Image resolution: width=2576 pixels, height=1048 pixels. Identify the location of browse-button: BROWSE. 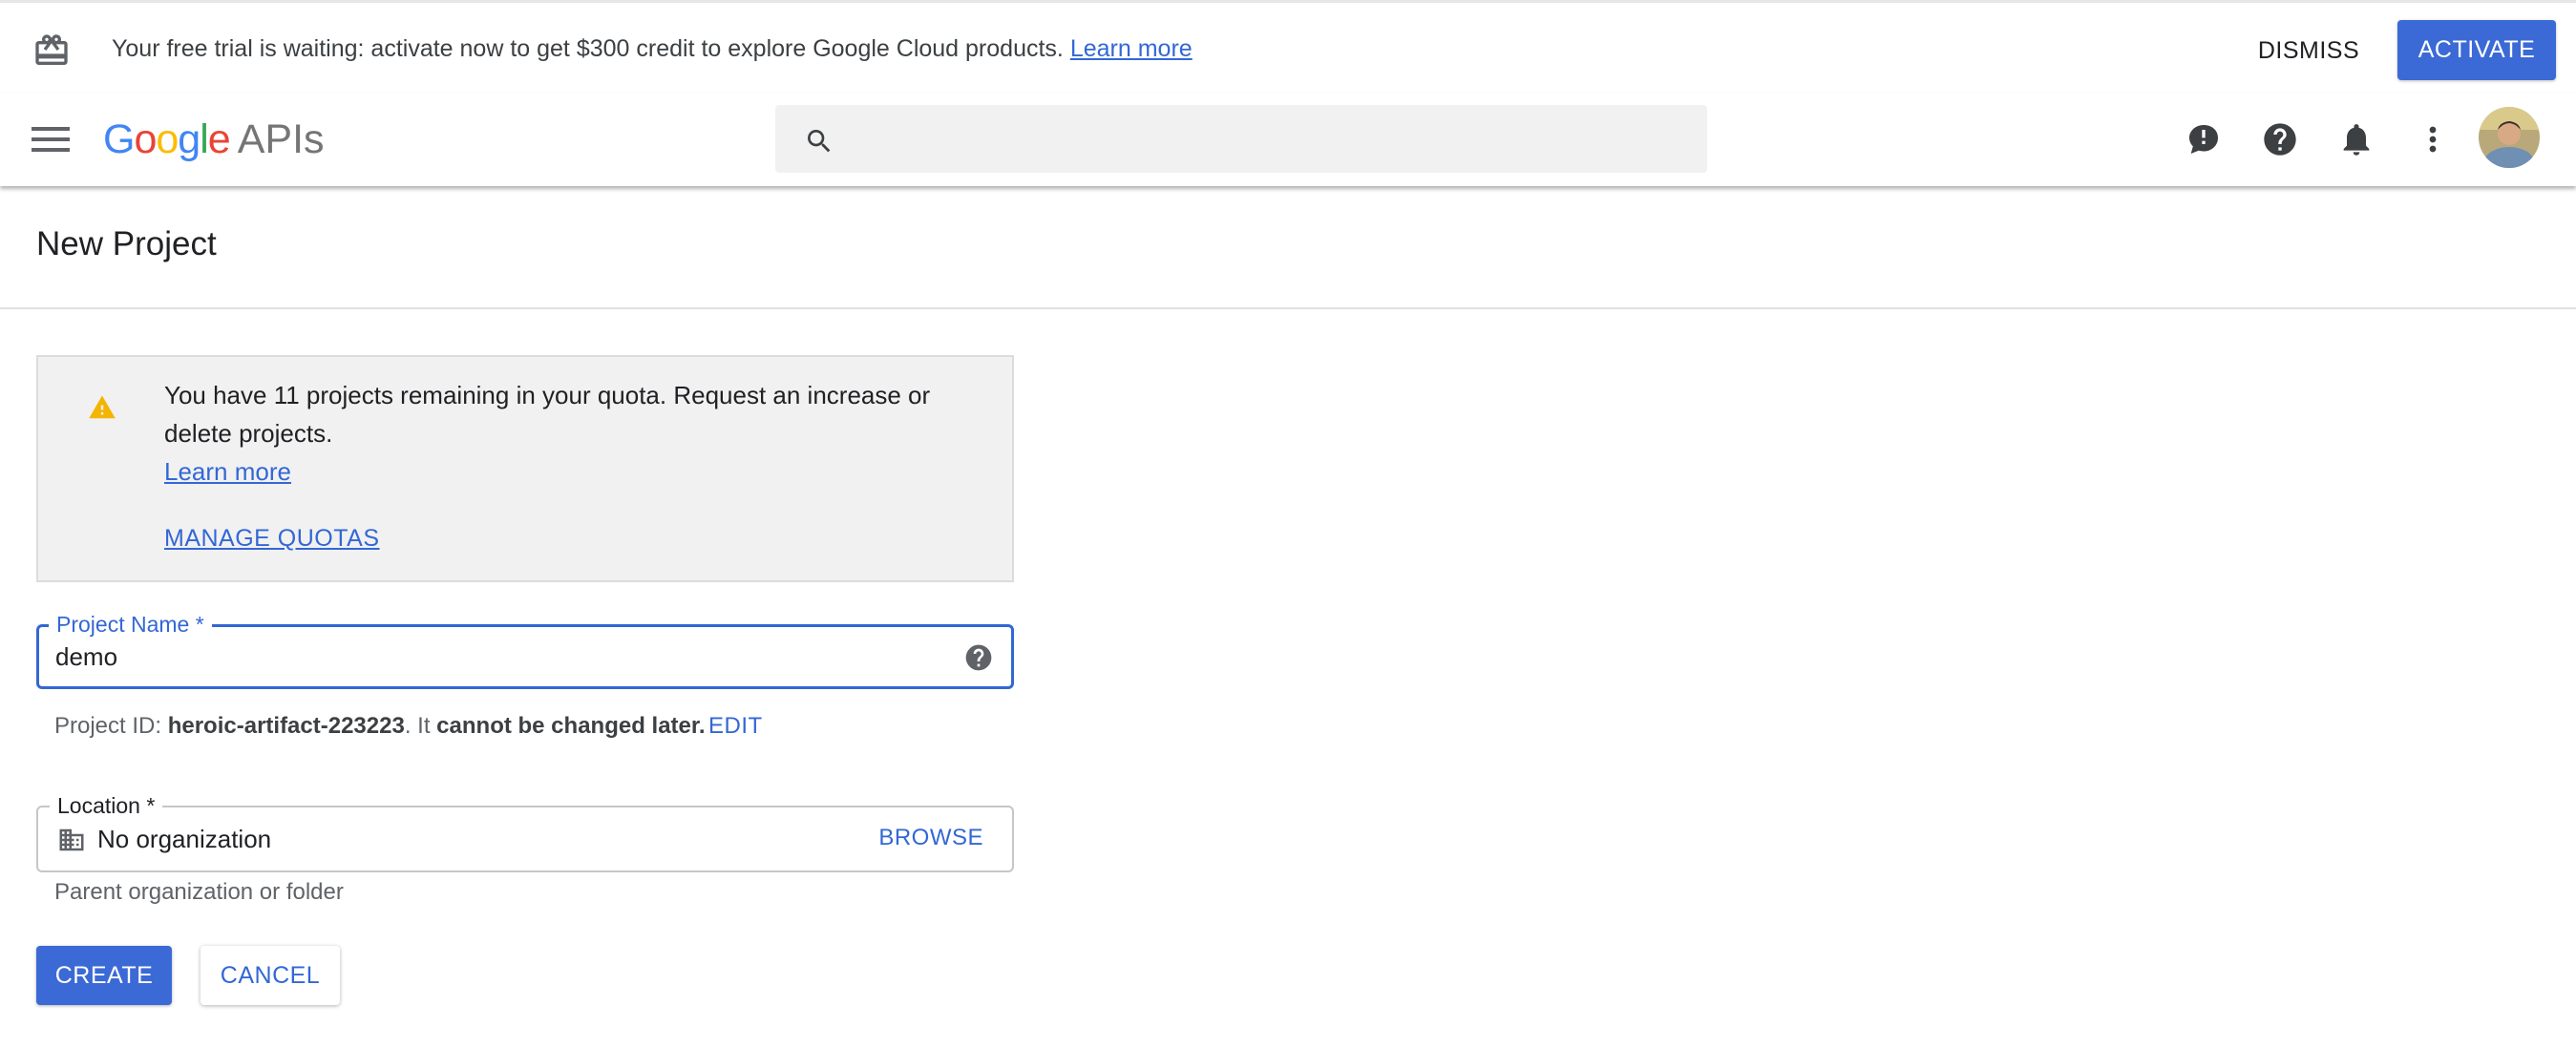
(930, 838).